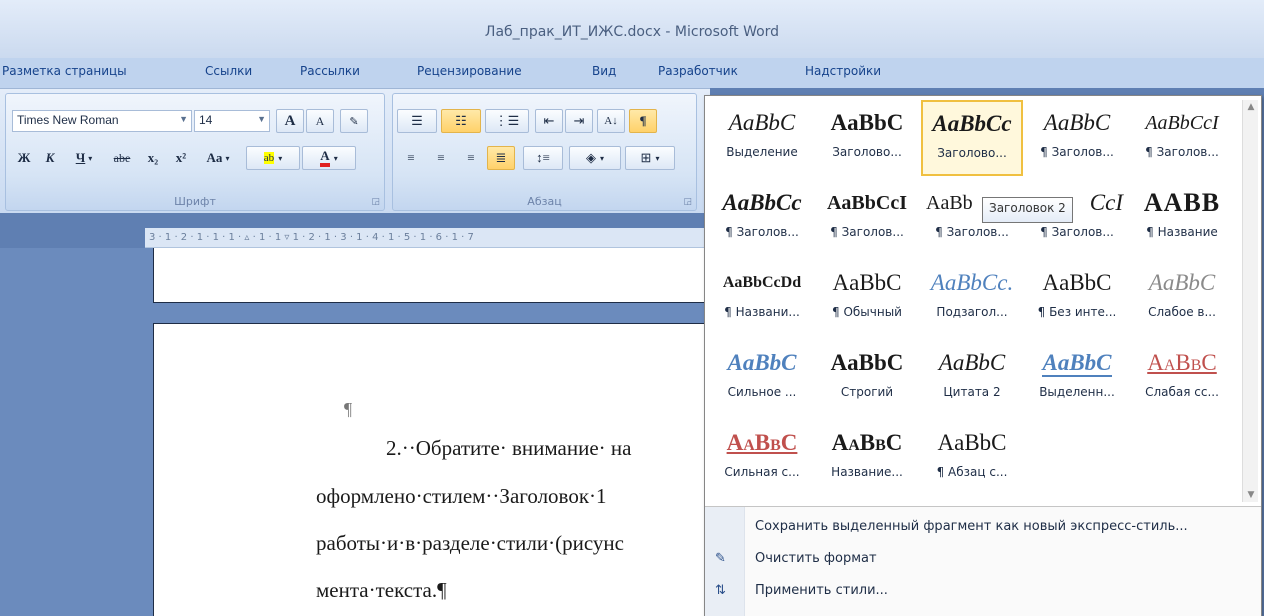  Describe the element at coordinates (471, 158) in the screenshot. I see `align-right-button: ≡` at that location.